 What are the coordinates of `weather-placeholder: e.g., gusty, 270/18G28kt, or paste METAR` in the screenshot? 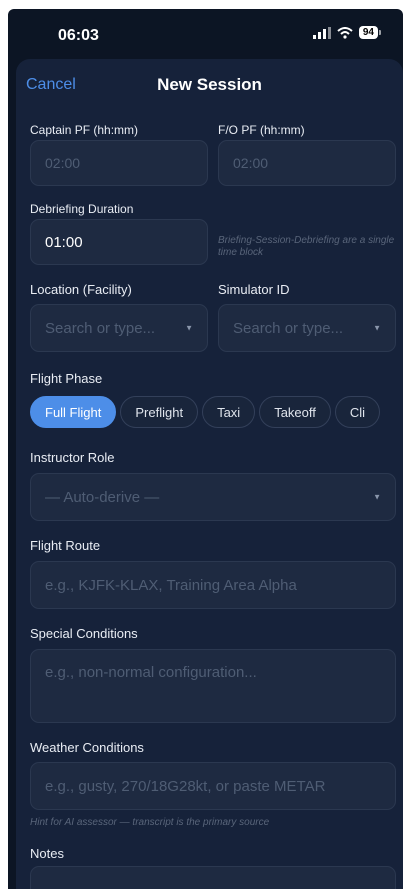 It's located at (185, 786).